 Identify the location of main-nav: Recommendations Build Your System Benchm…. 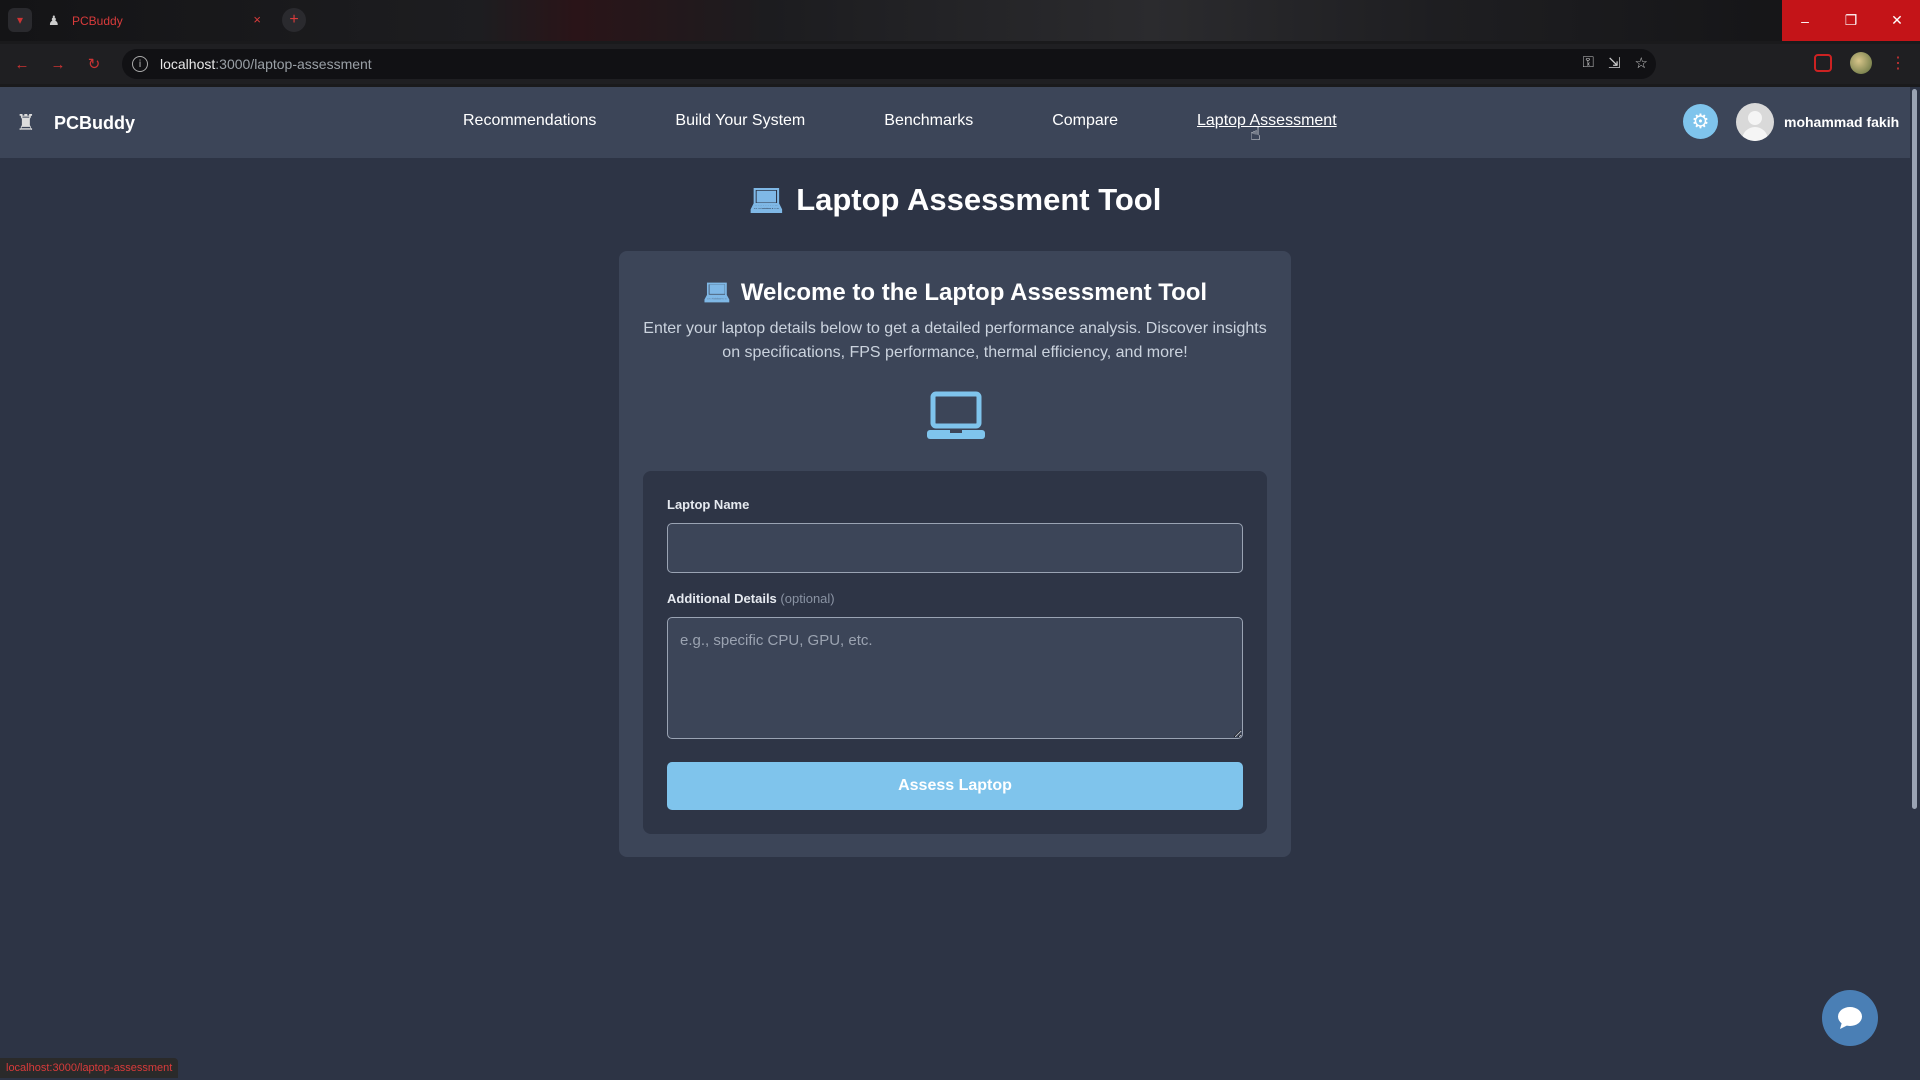
(900, 121).